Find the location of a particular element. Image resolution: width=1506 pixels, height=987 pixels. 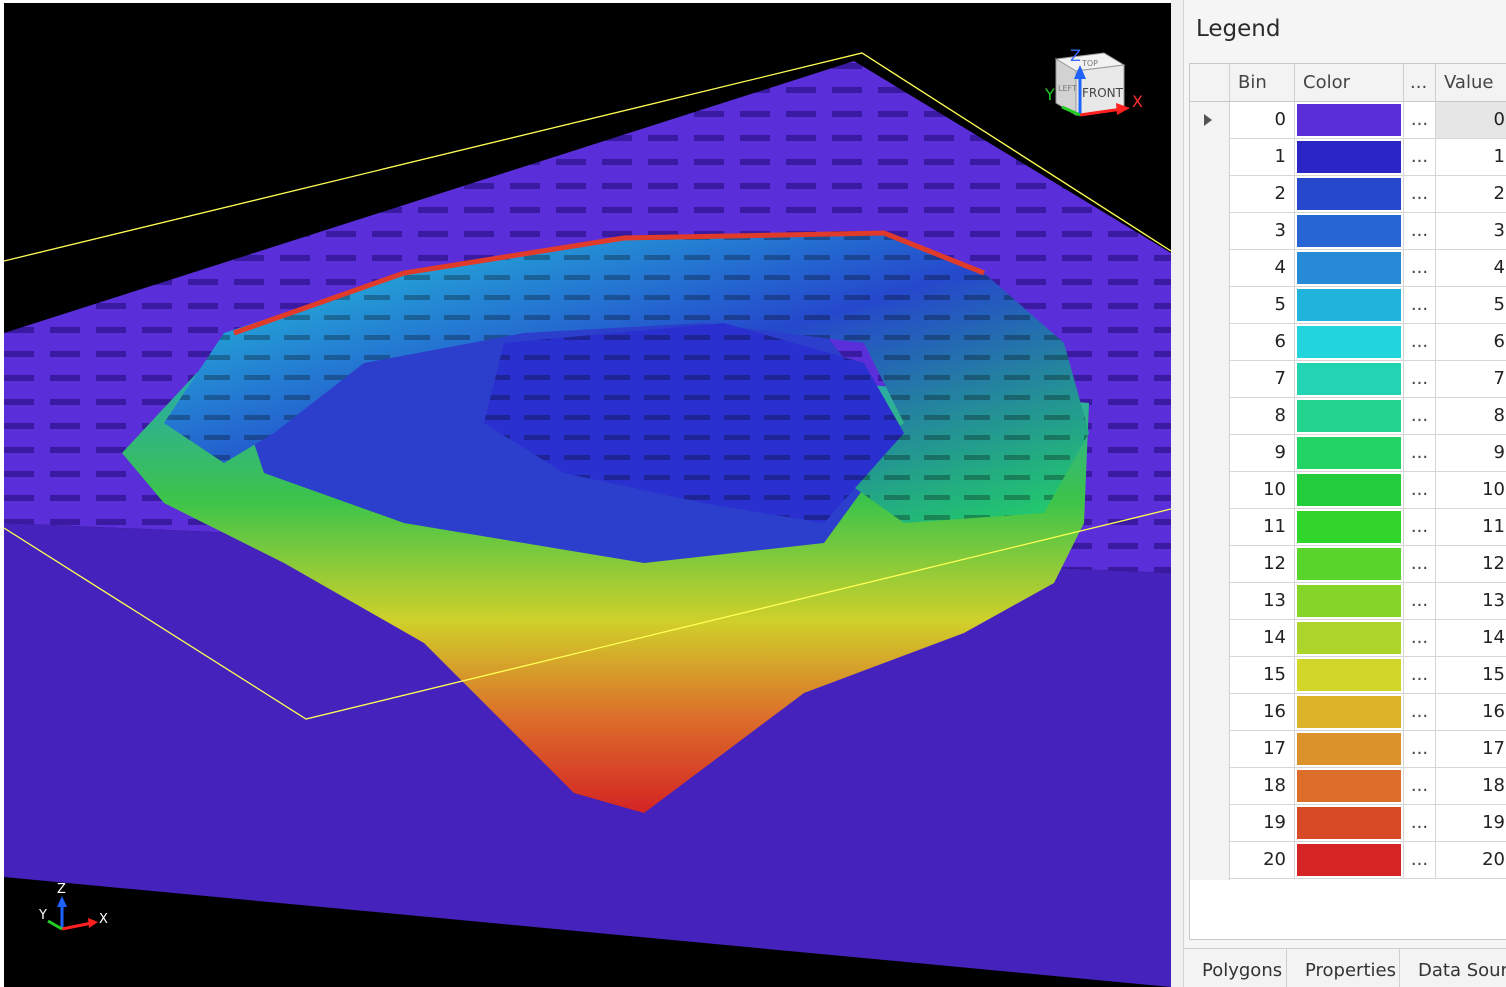

value-cell: 2 is located at coordinates (1471, 194).